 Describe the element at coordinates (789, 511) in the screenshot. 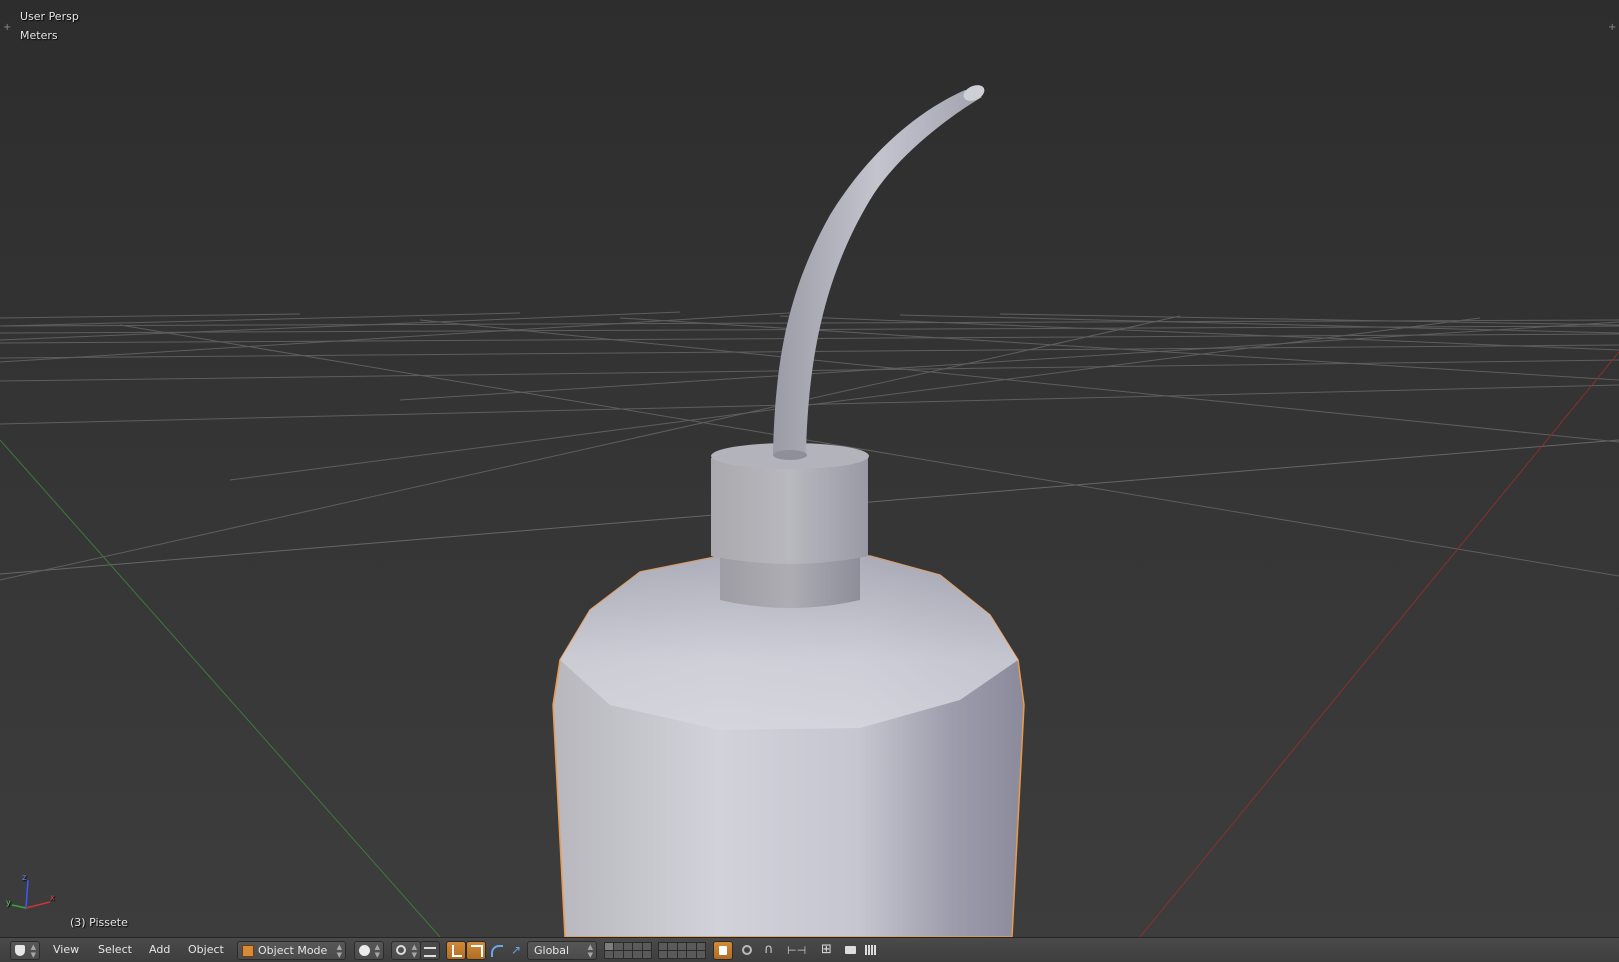

I see `bottle-cap` at that location.